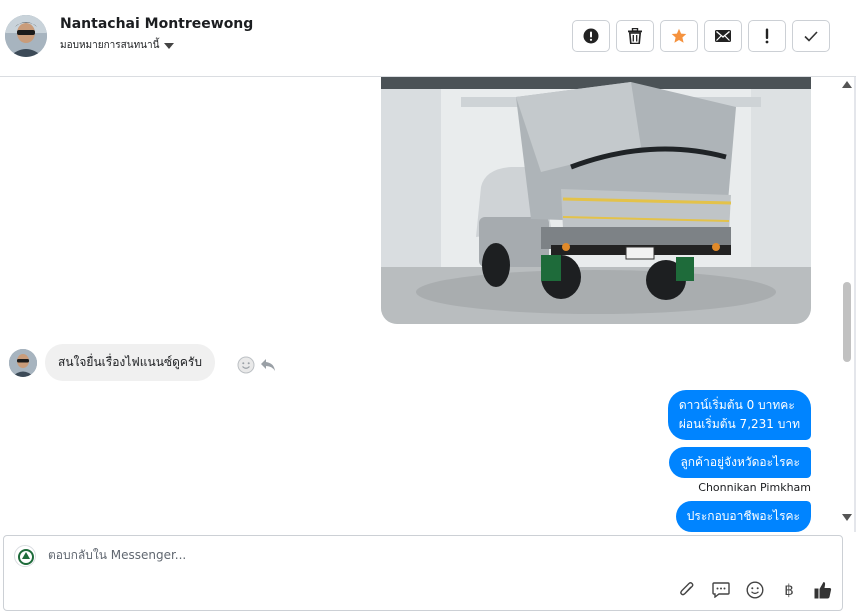 The height and width of the screenshot is (616, 856). I want to click on conversation-header: Nantachai Montreewong มอบหมายการสนทนานี้, so click(428, 38).